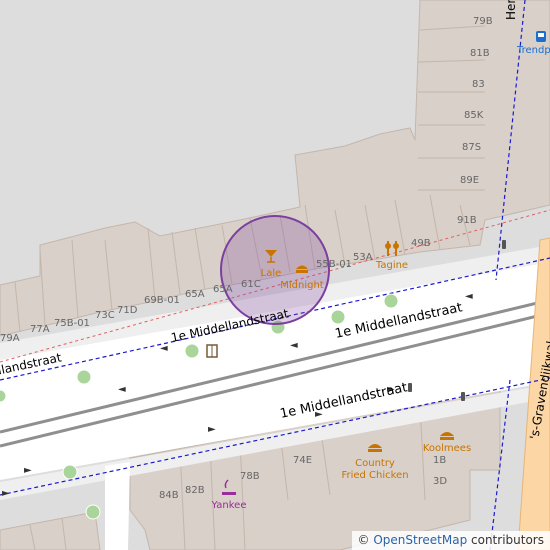 The width and height of the screenshot is (550, 550). I want to click on house-number: 74E, so click(302, 460).